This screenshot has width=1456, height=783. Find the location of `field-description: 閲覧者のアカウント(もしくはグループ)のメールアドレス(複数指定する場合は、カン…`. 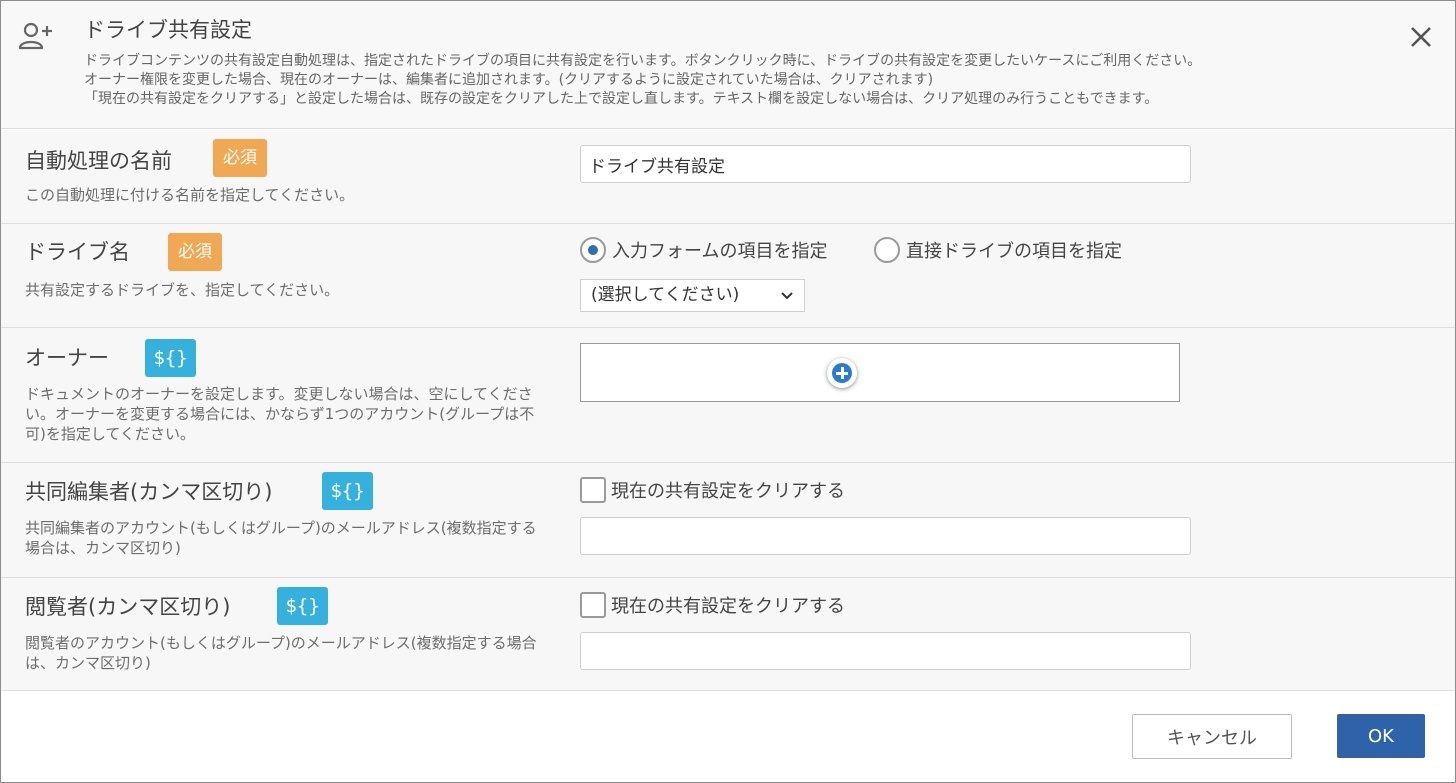

field-description: 閲覧者のアカウント(もしくはグループ)のメールアドレス(複数指定する場合は、カン… is located at coordinates (281, 653).